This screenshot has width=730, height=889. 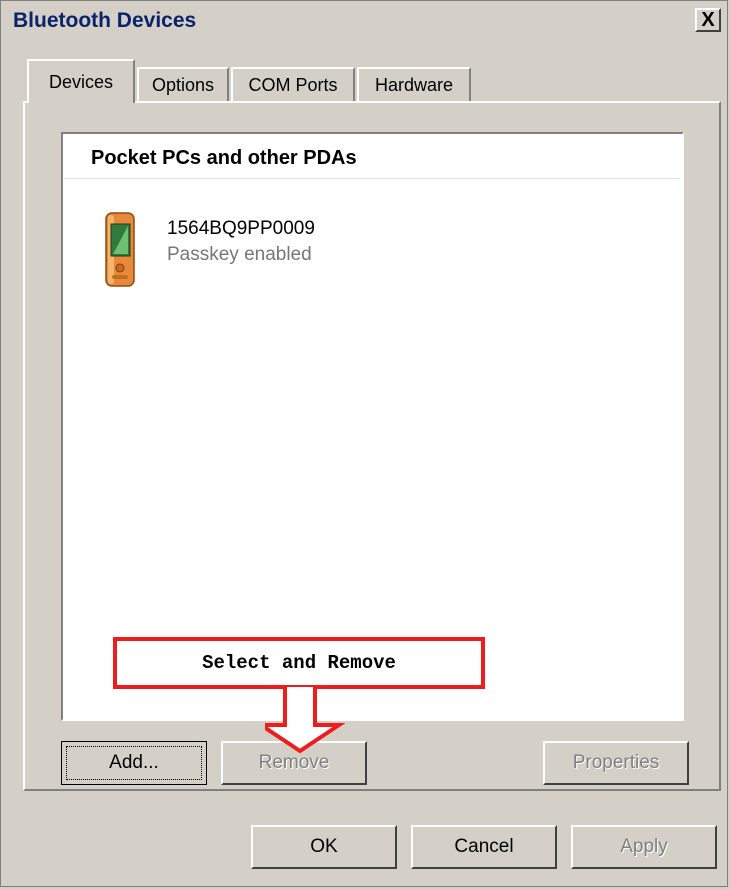 I want to click on tab-label: Options, so click(x=183, y=84).